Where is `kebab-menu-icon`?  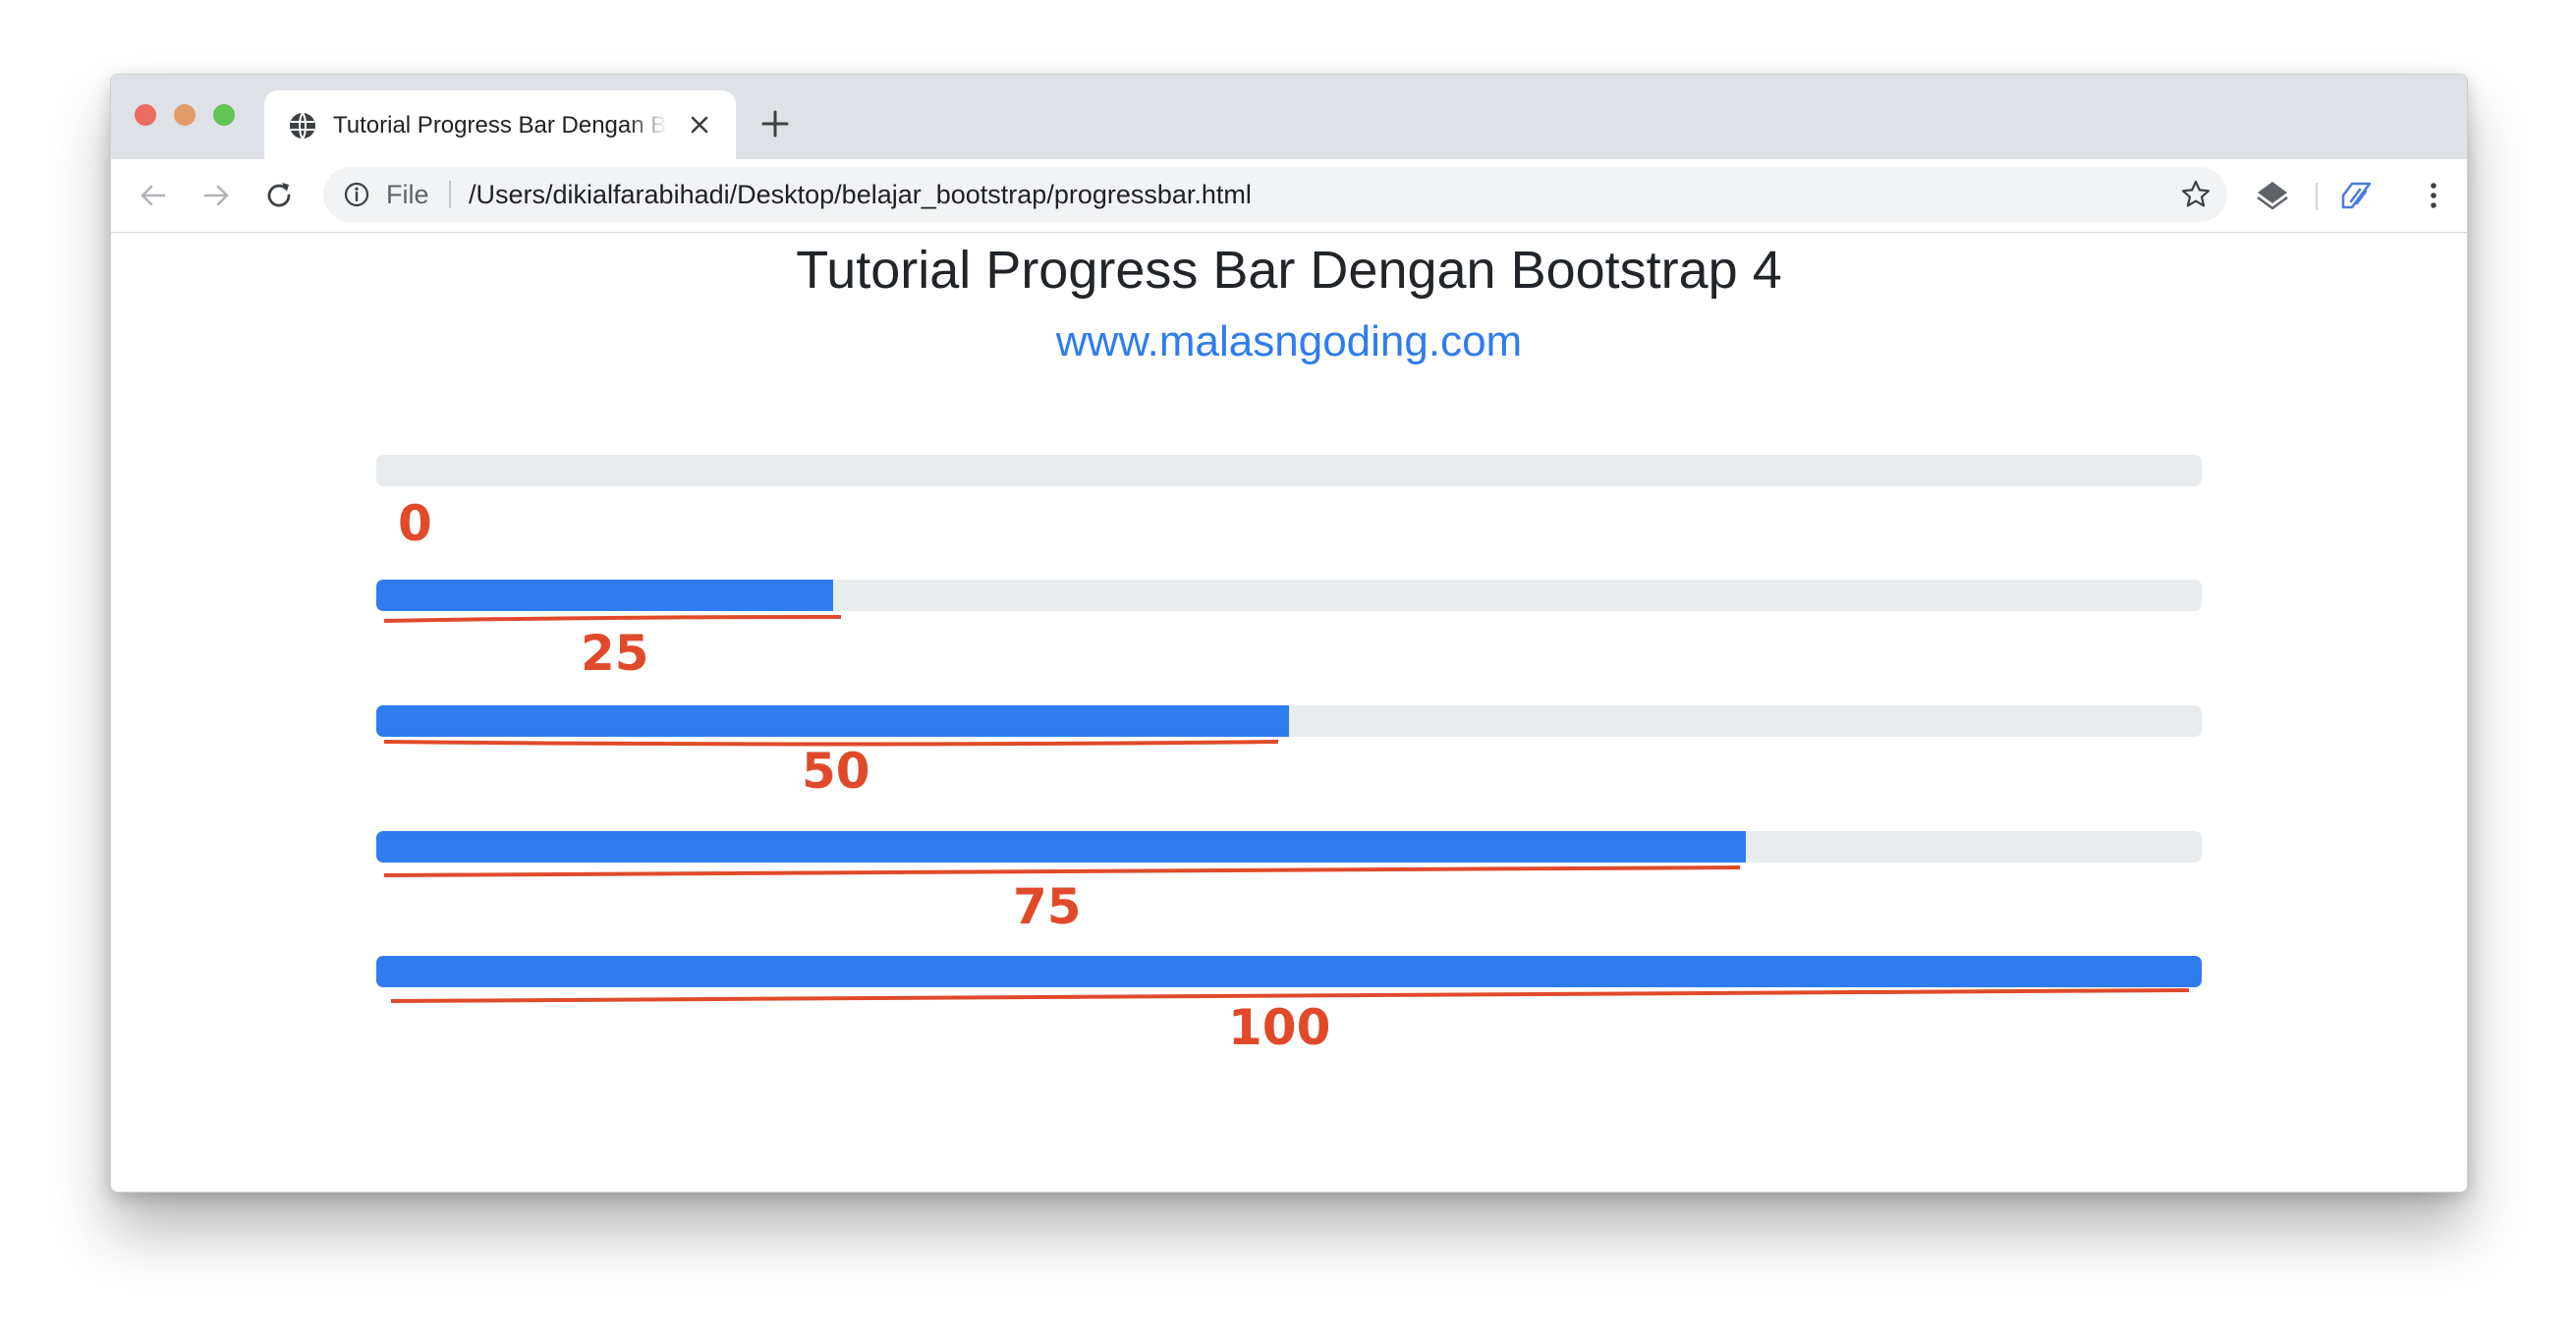 kebab-menu-icon is located at coordinates (2433, 195).